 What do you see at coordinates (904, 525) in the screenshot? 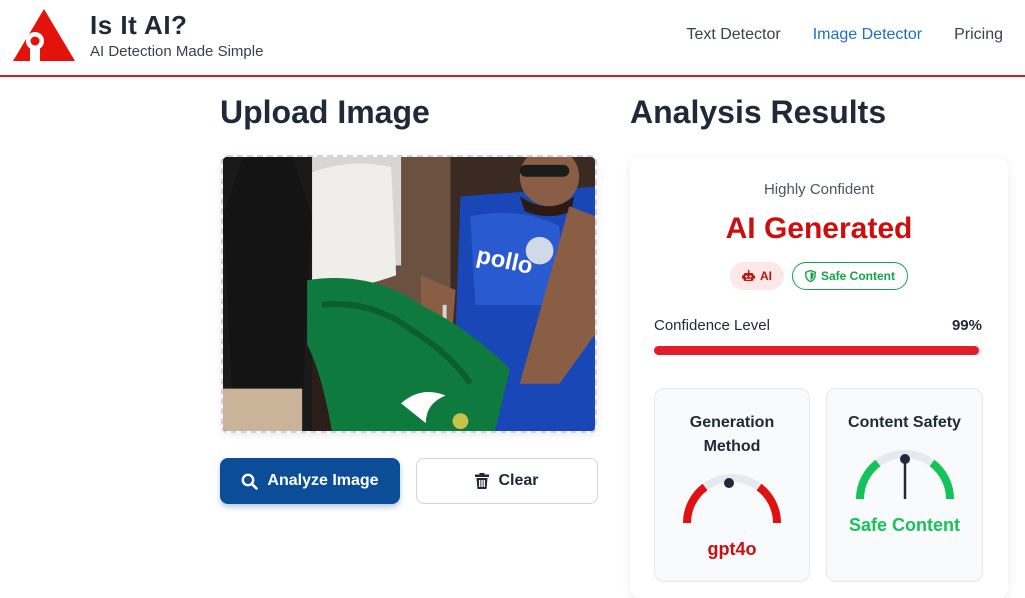
I see `content-safety-value: Safe Content` at bounding box center [904, 525].